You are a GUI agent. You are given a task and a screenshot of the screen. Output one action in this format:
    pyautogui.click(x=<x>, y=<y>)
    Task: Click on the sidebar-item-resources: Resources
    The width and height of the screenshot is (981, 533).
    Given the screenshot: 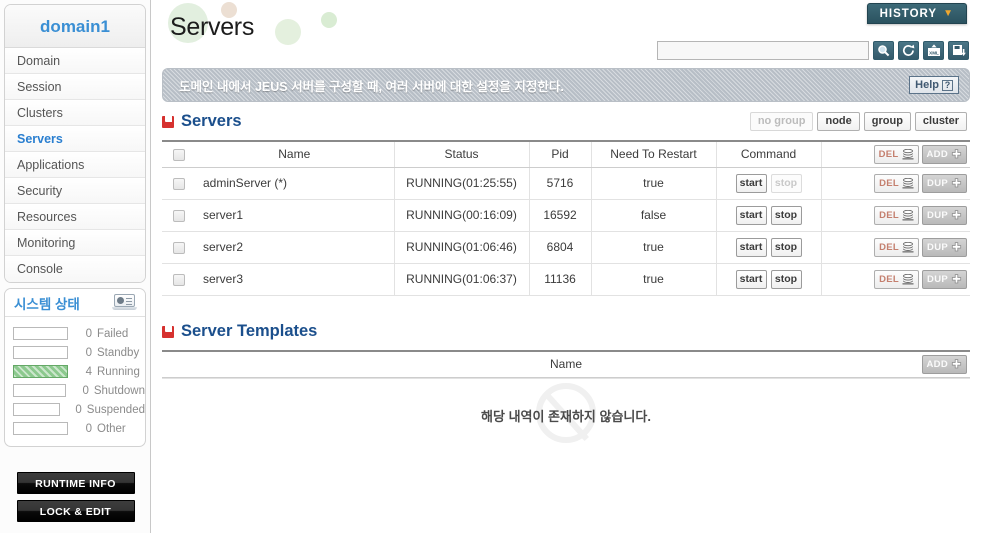 What is the action you would take?
    pyautogui.click(x=75, y=217)
    